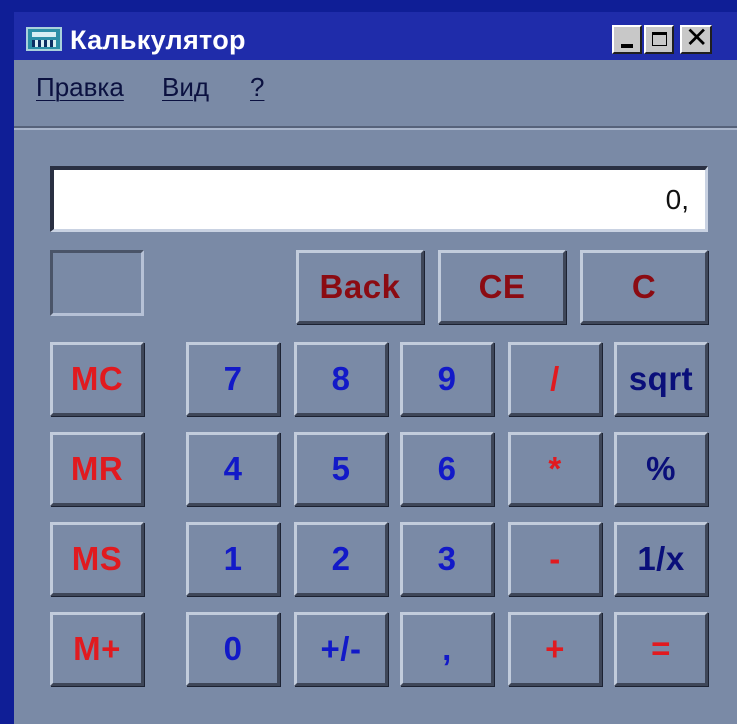 This screenshot has height=724, width=737. I want to click on window-title: Калькулятор, so click(158, 40).